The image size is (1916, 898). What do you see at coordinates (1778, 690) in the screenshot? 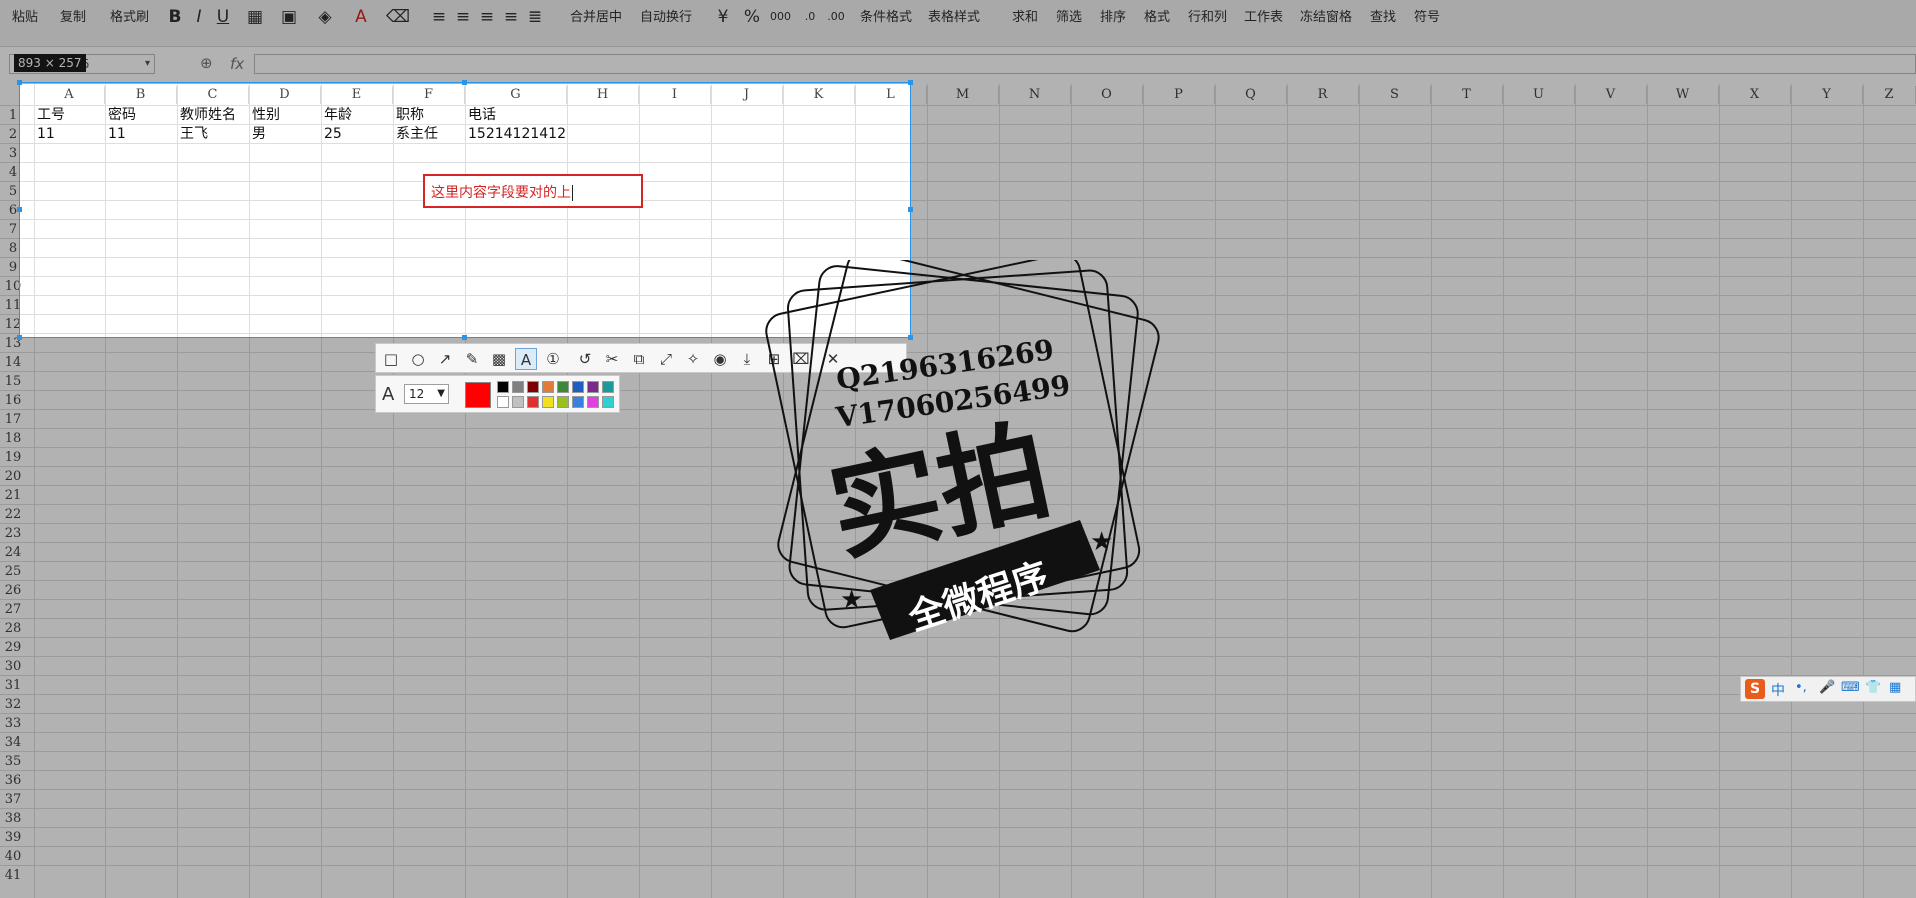
I see `ime-language: 中` at bounding box center [1778, 690].